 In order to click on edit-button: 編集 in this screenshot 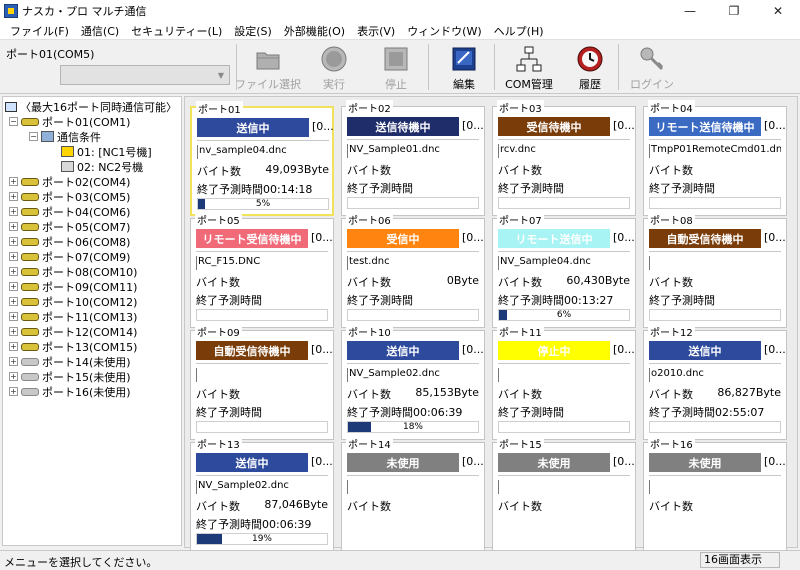, I will do `click(464, 68)`.